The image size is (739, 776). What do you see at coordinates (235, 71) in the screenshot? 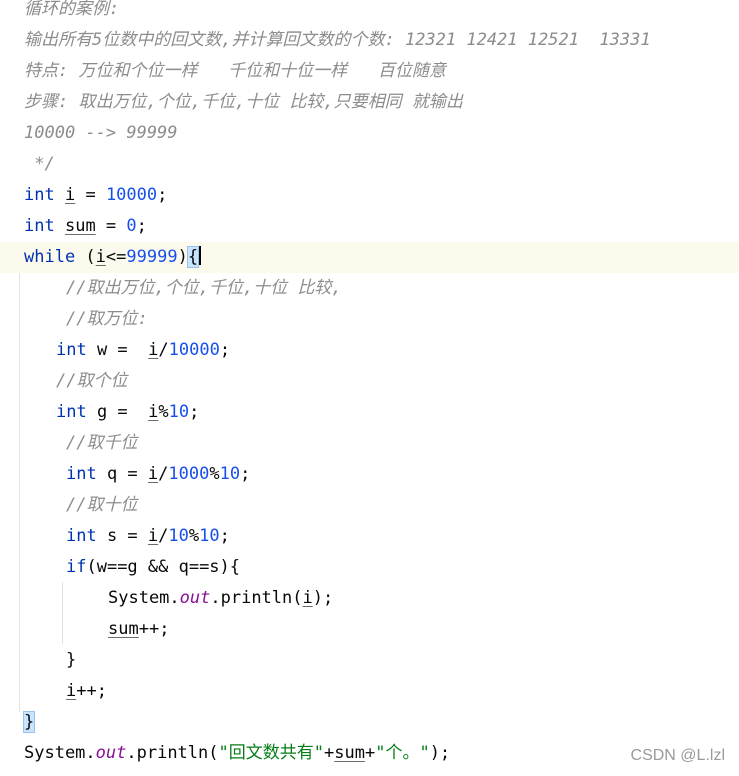
I see `code-token: 特点: 万位和个位一样 千位和十位一样 百位随意` at bounding box center [235, 71].